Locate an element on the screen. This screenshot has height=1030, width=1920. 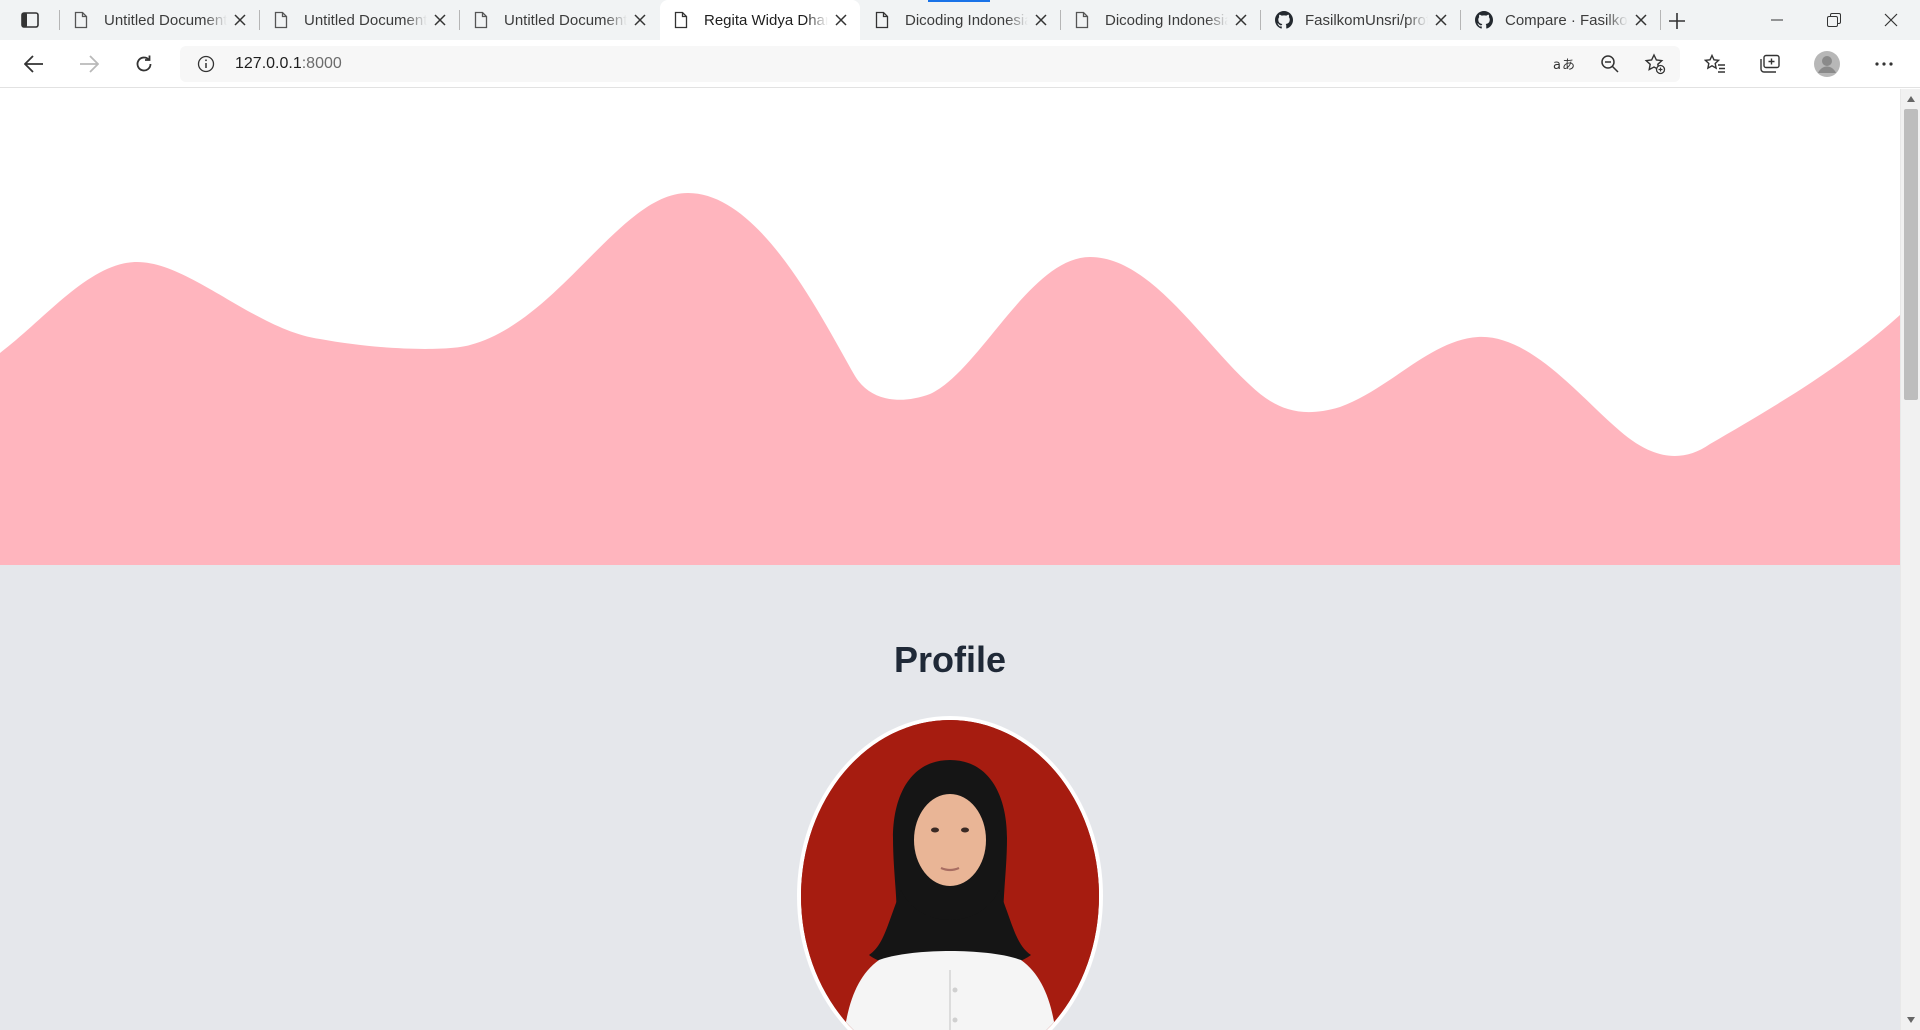
plus-icon is located at coordinates (1677, 21).